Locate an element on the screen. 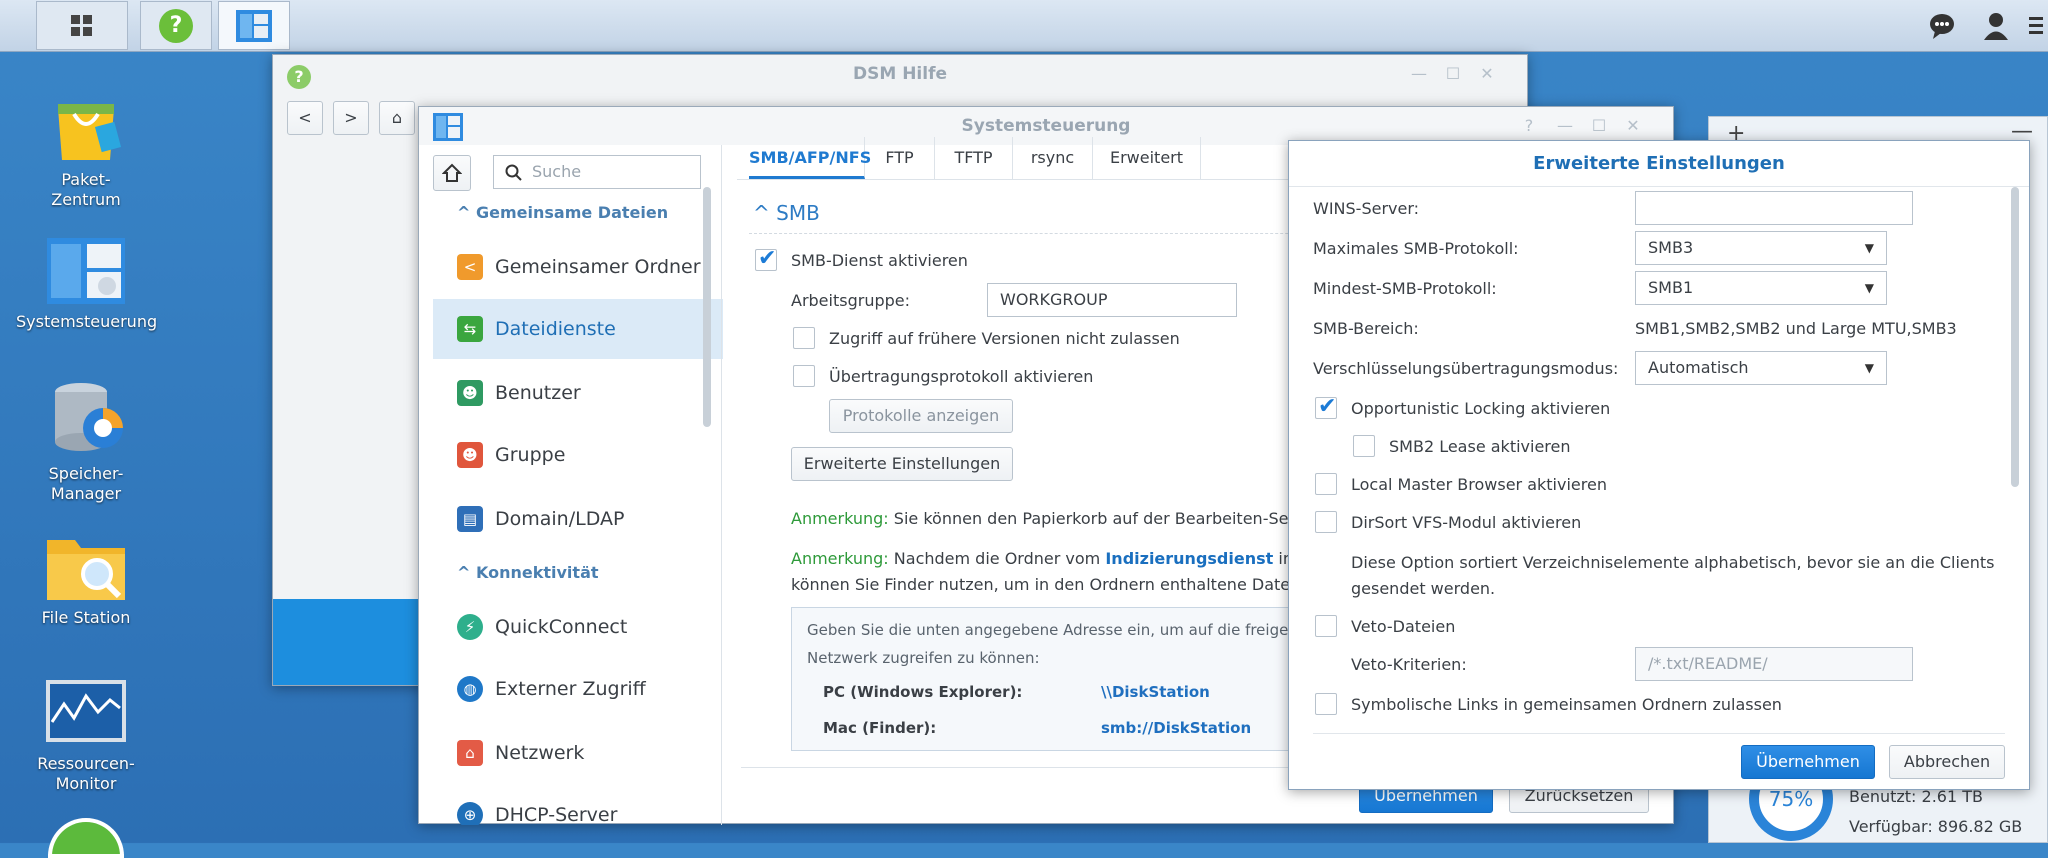 Image resolution: width=2048 pixels, height=858 pixels. desktop-icon-label: Ressourcen- Monitor is located at coordinates (86, 773).